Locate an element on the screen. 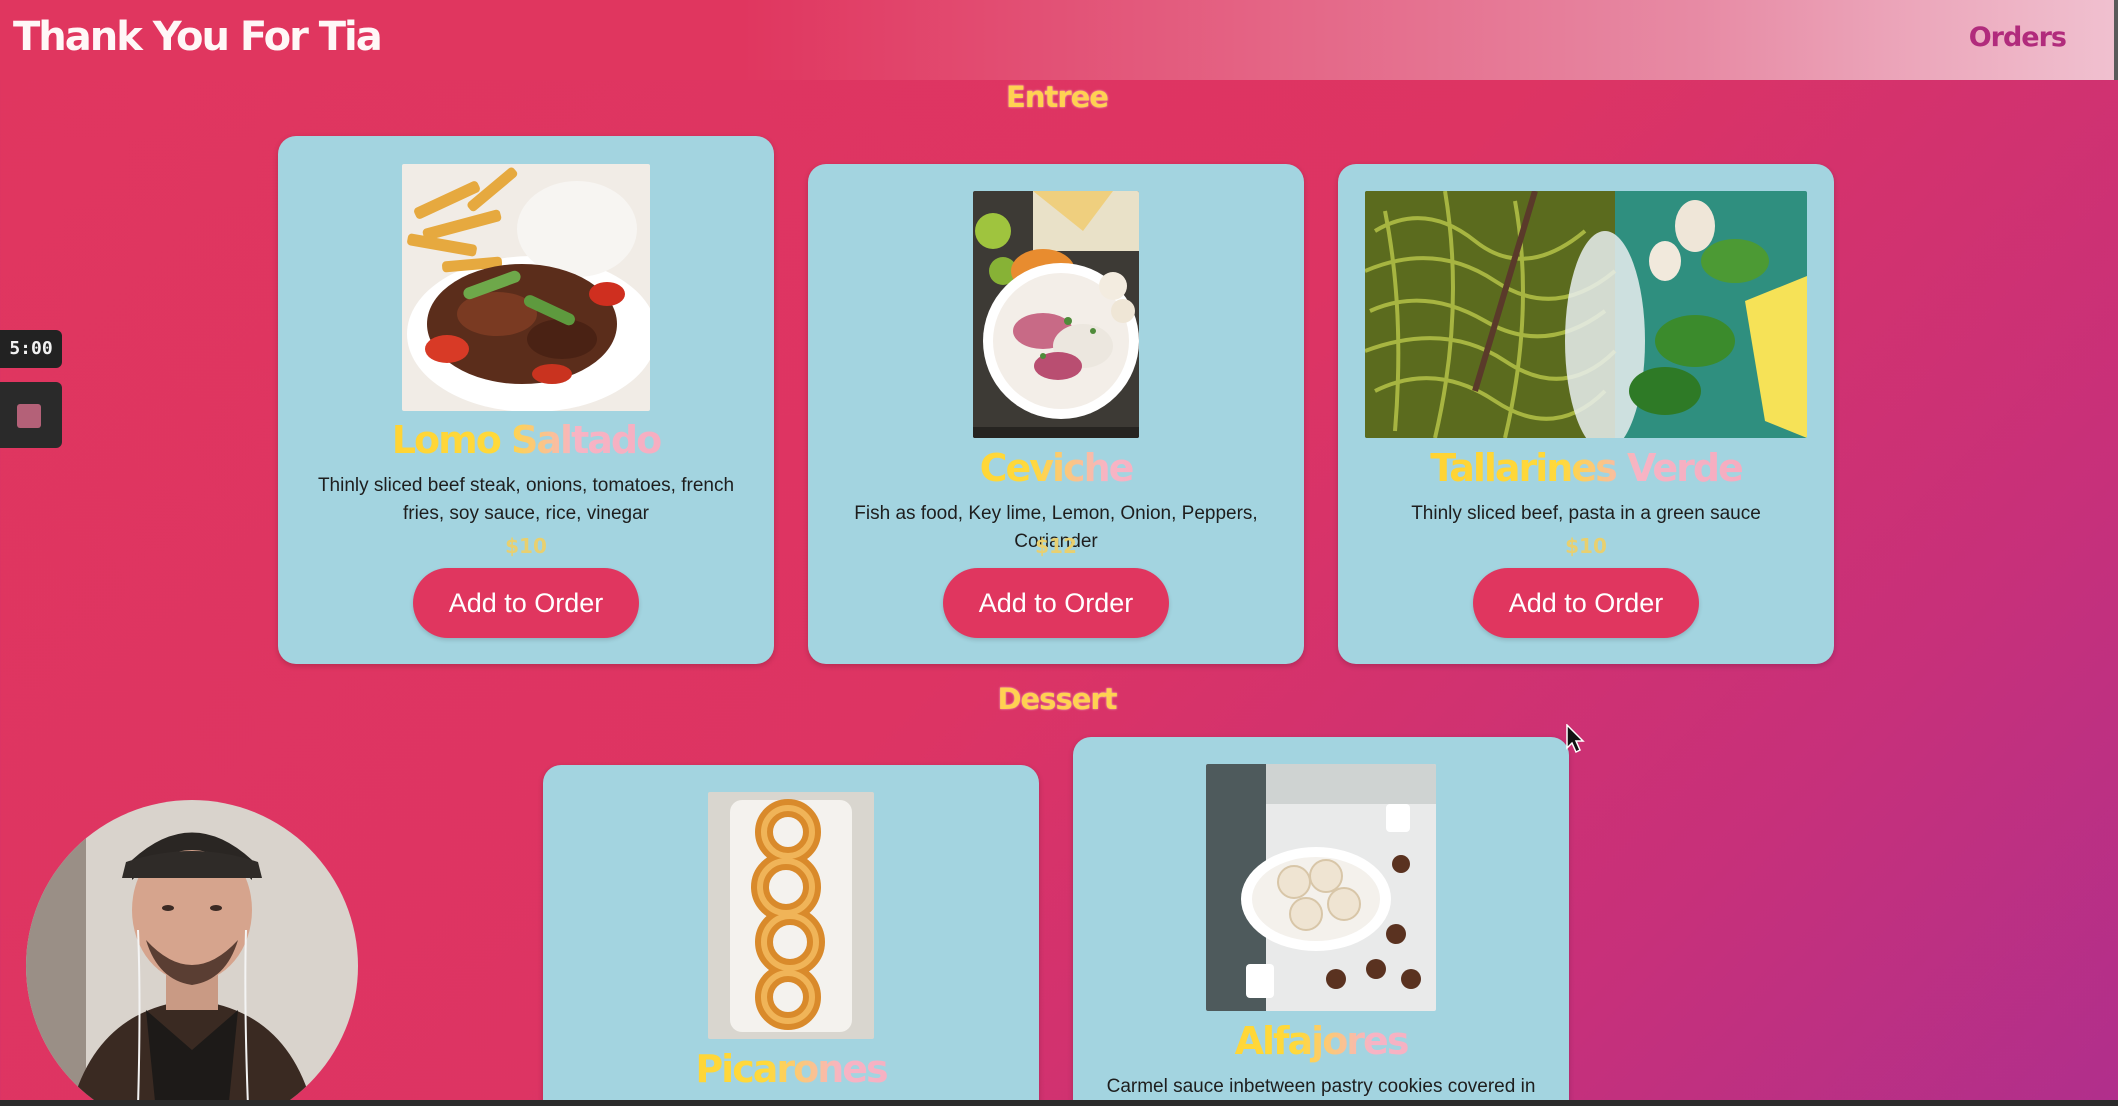  dish-image-ceviche is located at coordinates (1056, 314).